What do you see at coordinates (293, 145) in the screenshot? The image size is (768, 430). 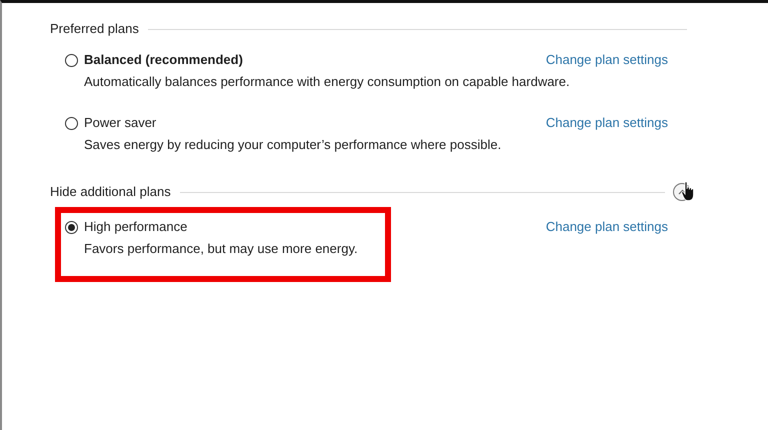 I see `plan-description: Saves energy by reducing your computer’s performance where possible.` at bounding box center [293, 145].